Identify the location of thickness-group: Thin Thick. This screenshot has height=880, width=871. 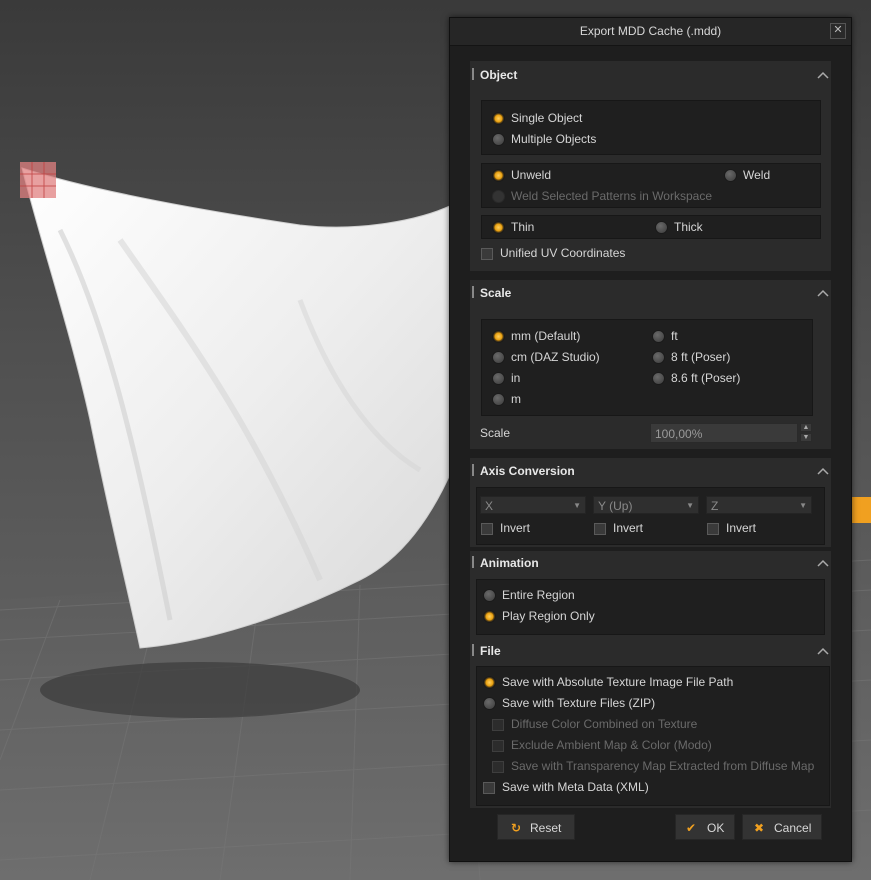
(651, 227).